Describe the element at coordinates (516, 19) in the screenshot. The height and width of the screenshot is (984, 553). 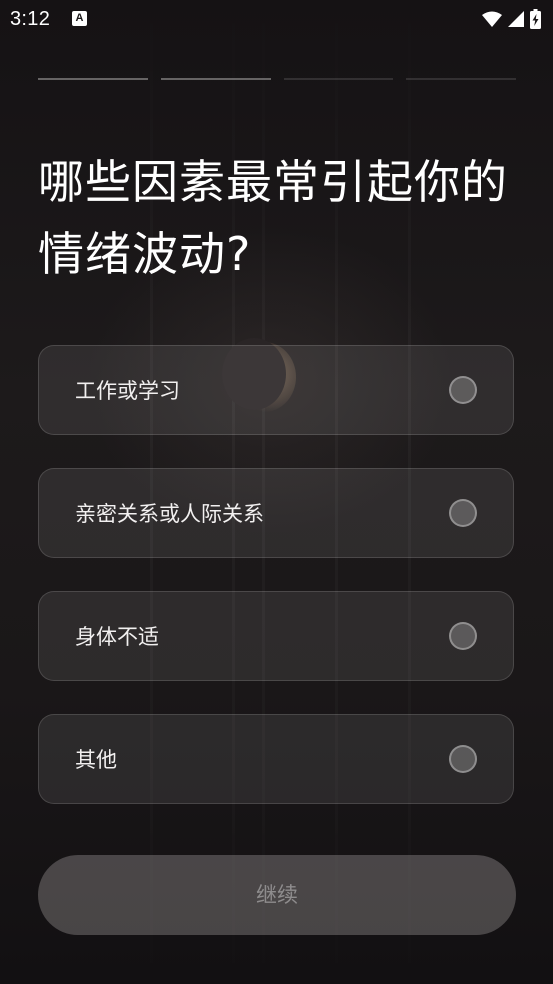
I see `cellular-signal-icon` at that location.